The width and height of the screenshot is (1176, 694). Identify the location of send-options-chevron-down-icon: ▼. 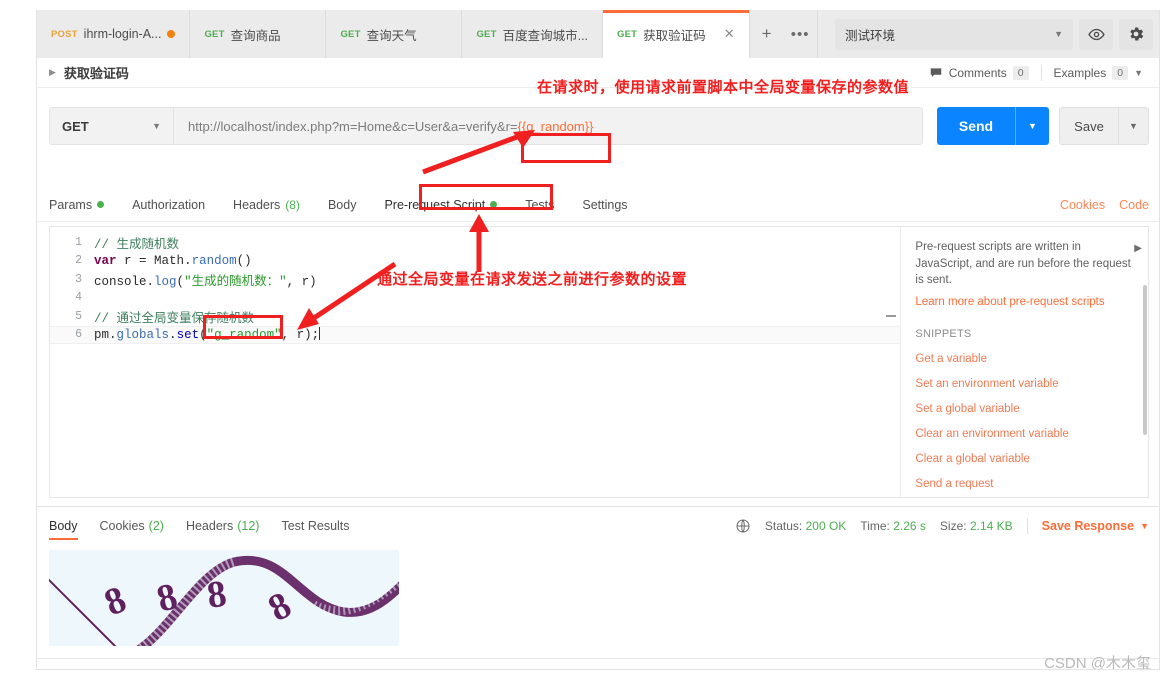
(1032, 126).